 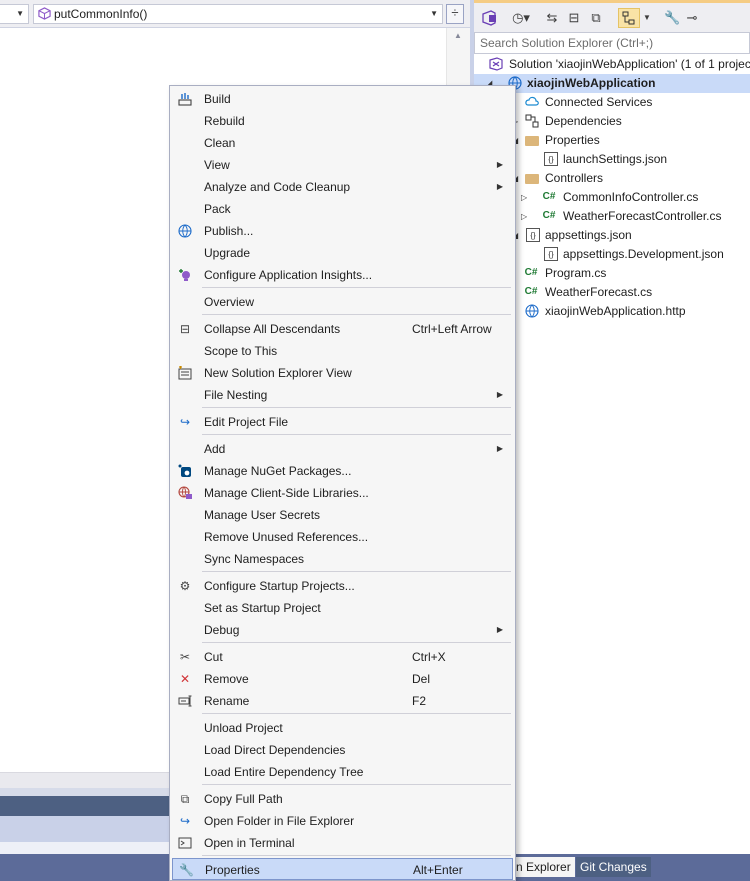 What do you see at coordinates (217, 99) in the screenshot?
I see `menu-item-label: Build` at bounding box center [217, 99].